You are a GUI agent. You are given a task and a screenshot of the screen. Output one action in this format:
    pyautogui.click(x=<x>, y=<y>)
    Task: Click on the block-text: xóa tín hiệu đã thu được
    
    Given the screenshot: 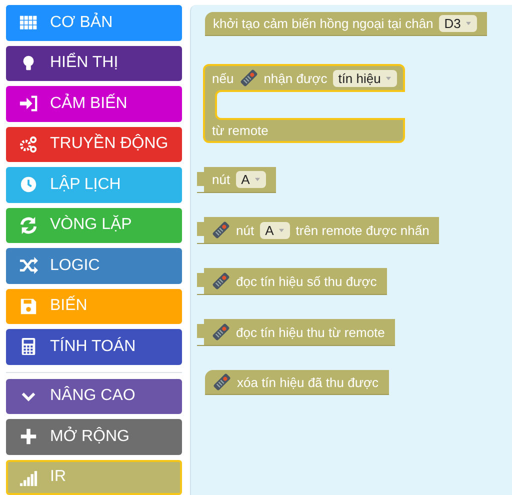 What is the action you would take?
    pyautogui.click(x=308, y=382)
    